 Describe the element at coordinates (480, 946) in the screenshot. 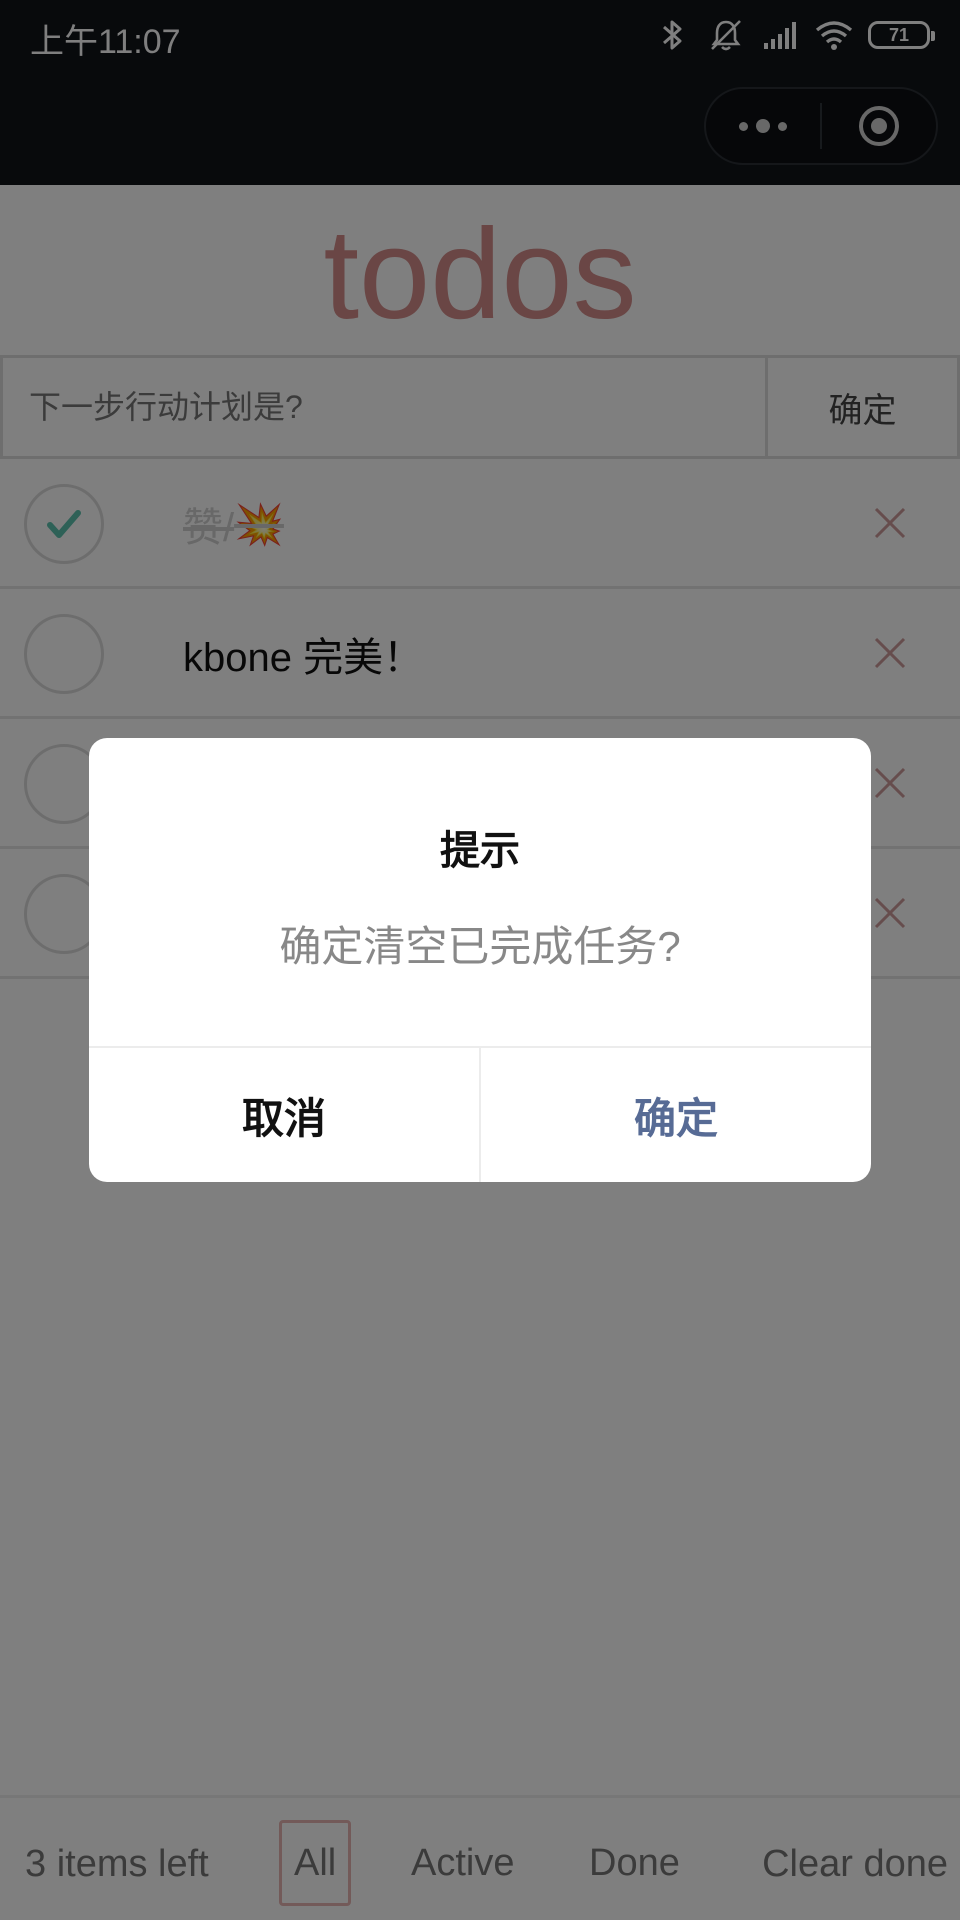

I see `dialog-message: 确定清空已完成任务?` at that location.